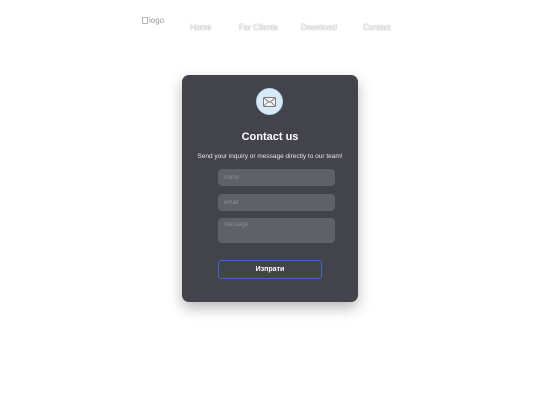  What do you see at coordinates (270, 269) in the screenshot?
I see `submit-button: Изпрати` at bounding box center [270, 269].